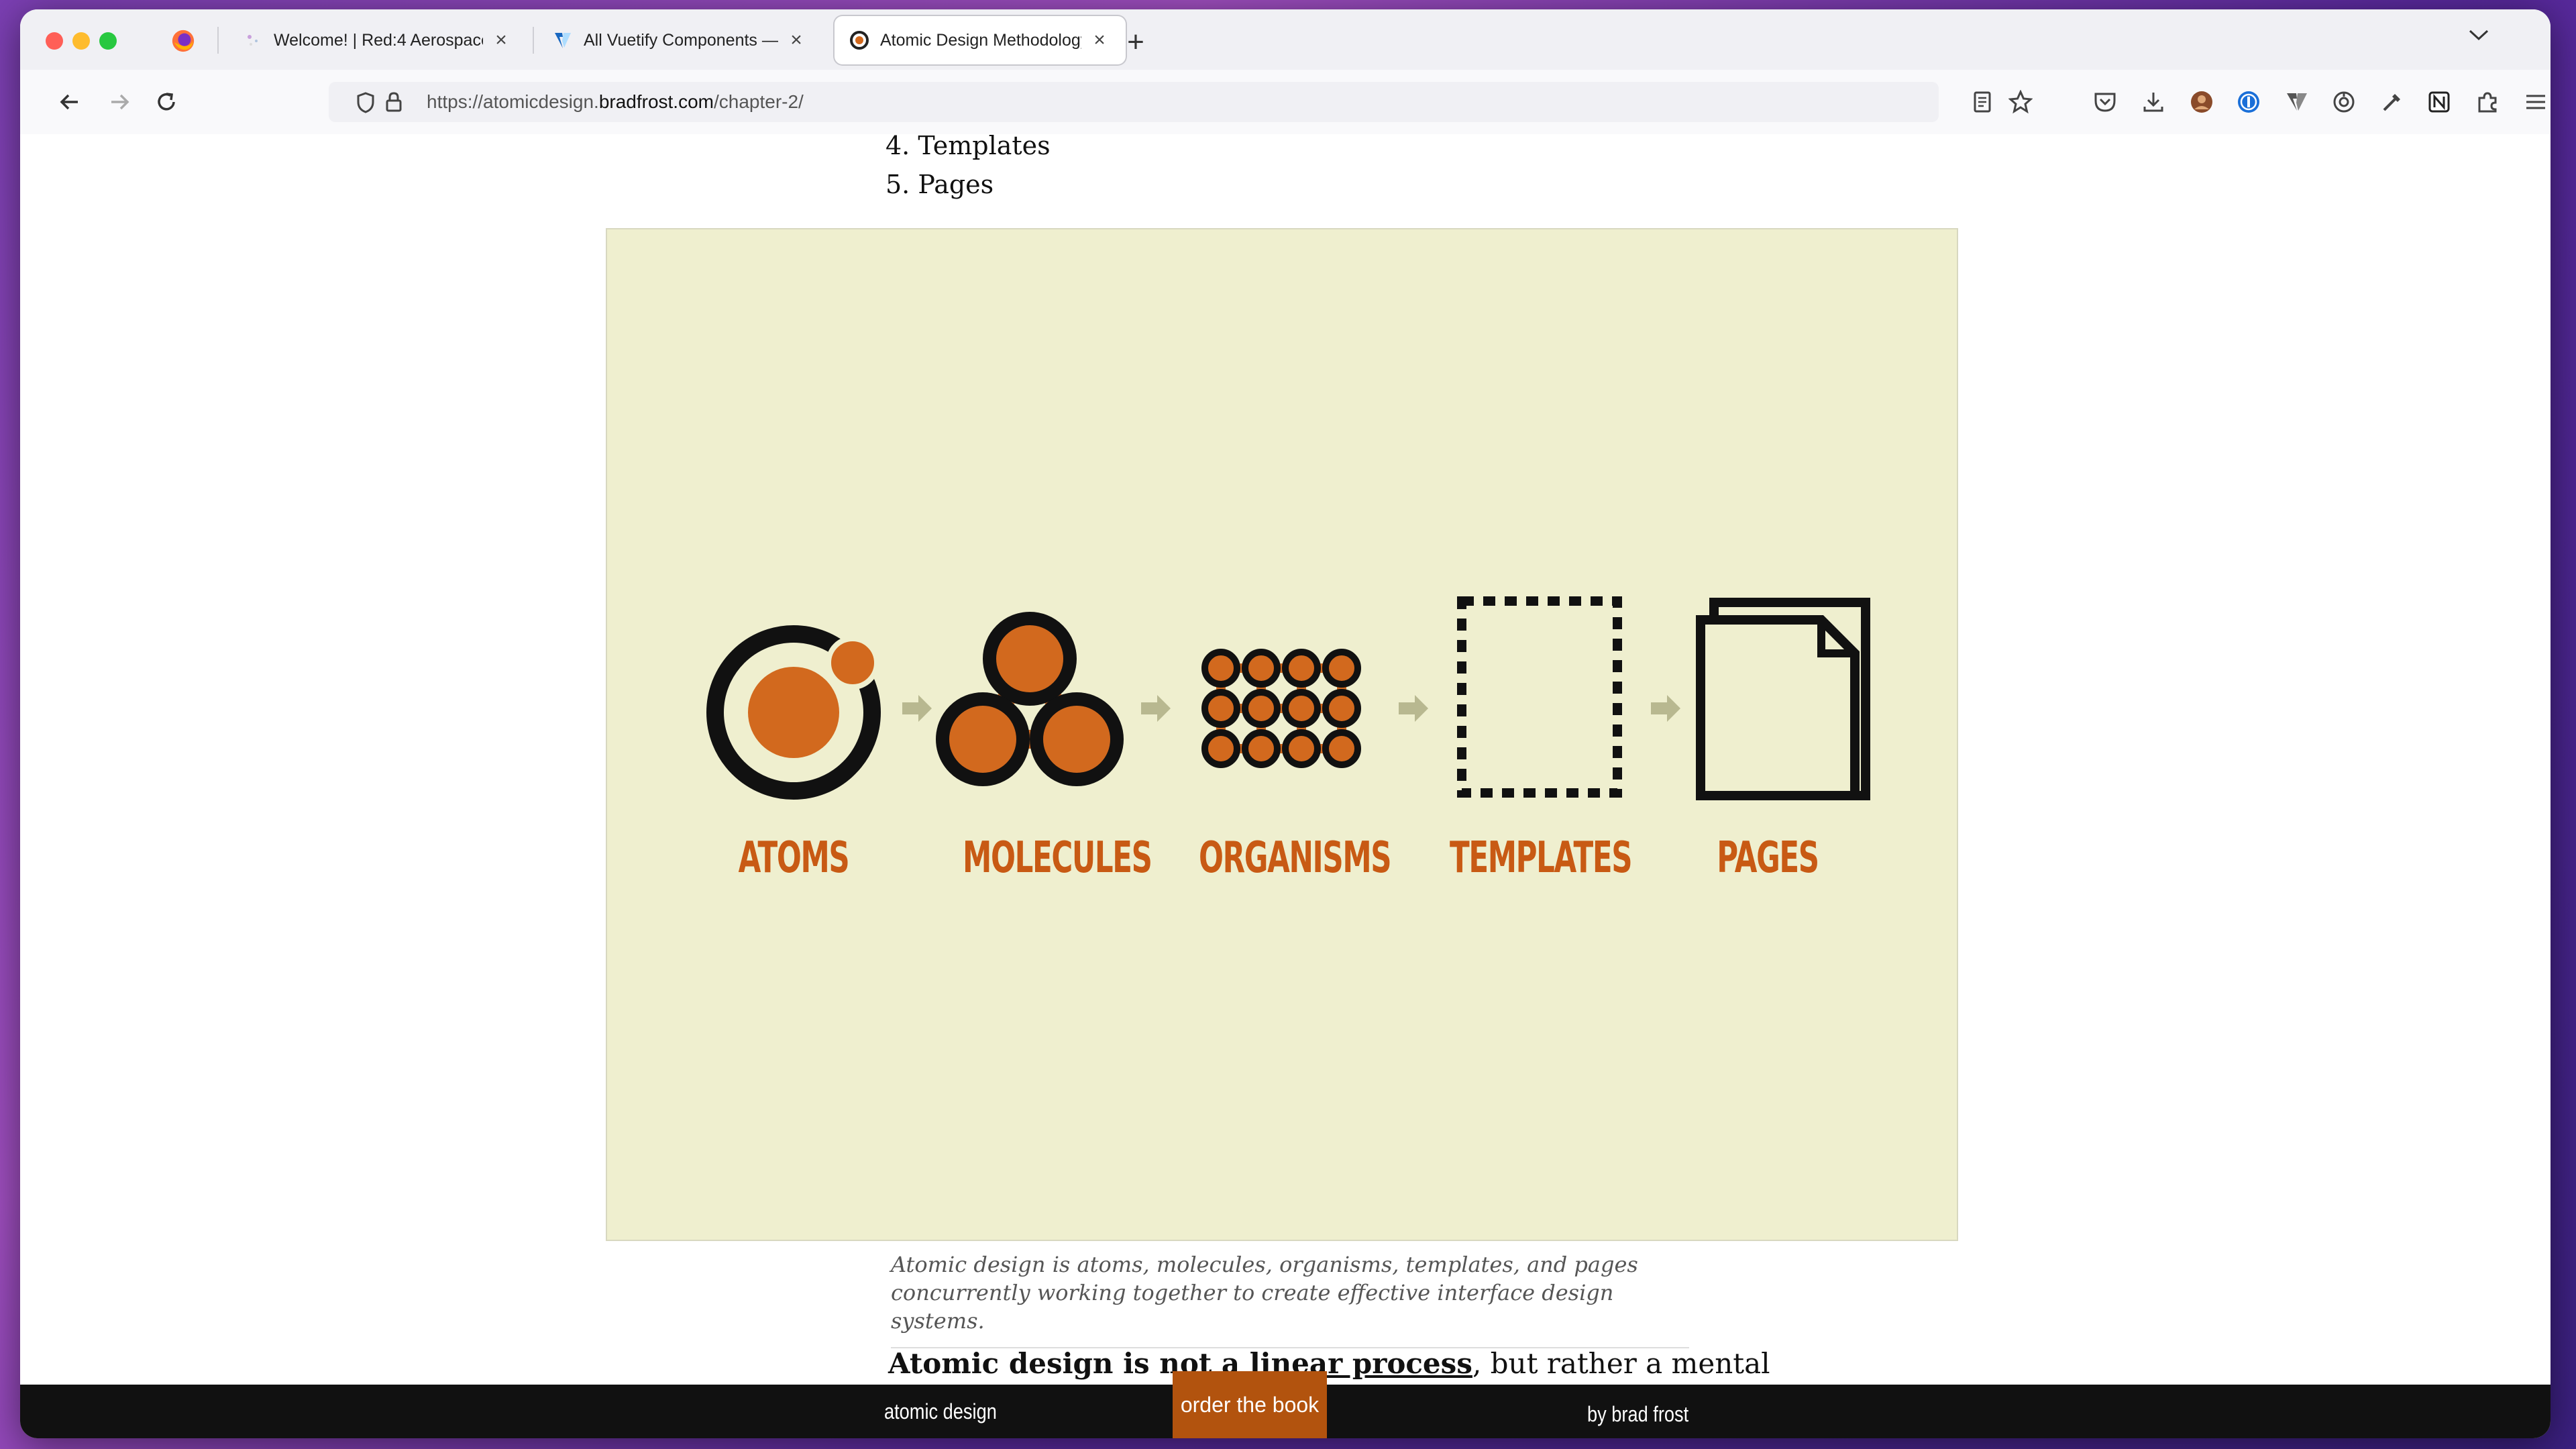 The width and height of the screenshot is (2576, 1449). Describe the element at coordinates (513, 101) in the screenshot. I see `url-prefix: https://atomicdesign.` at that location.